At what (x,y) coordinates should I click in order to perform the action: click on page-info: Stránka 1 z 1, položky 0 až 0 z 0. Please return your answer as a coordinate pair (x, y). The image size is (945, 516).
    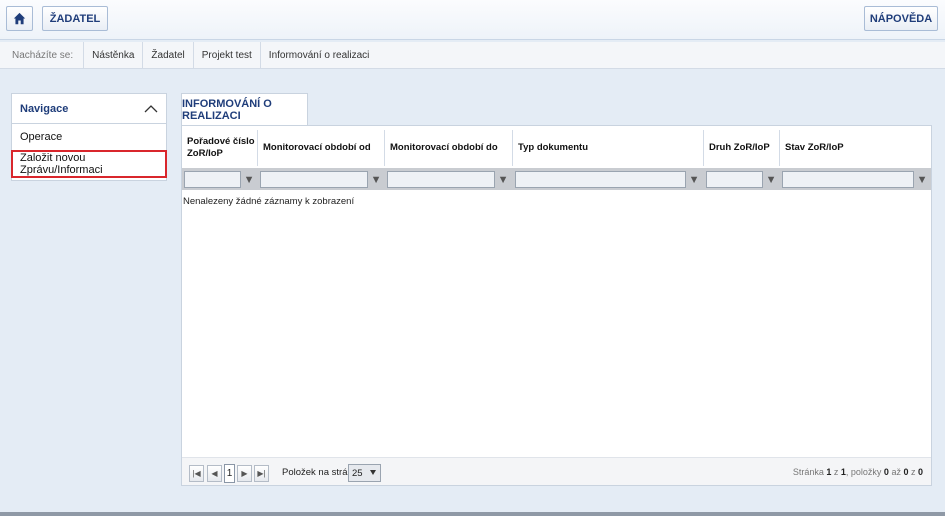
    Looking at the image, I should click on (858, 472).